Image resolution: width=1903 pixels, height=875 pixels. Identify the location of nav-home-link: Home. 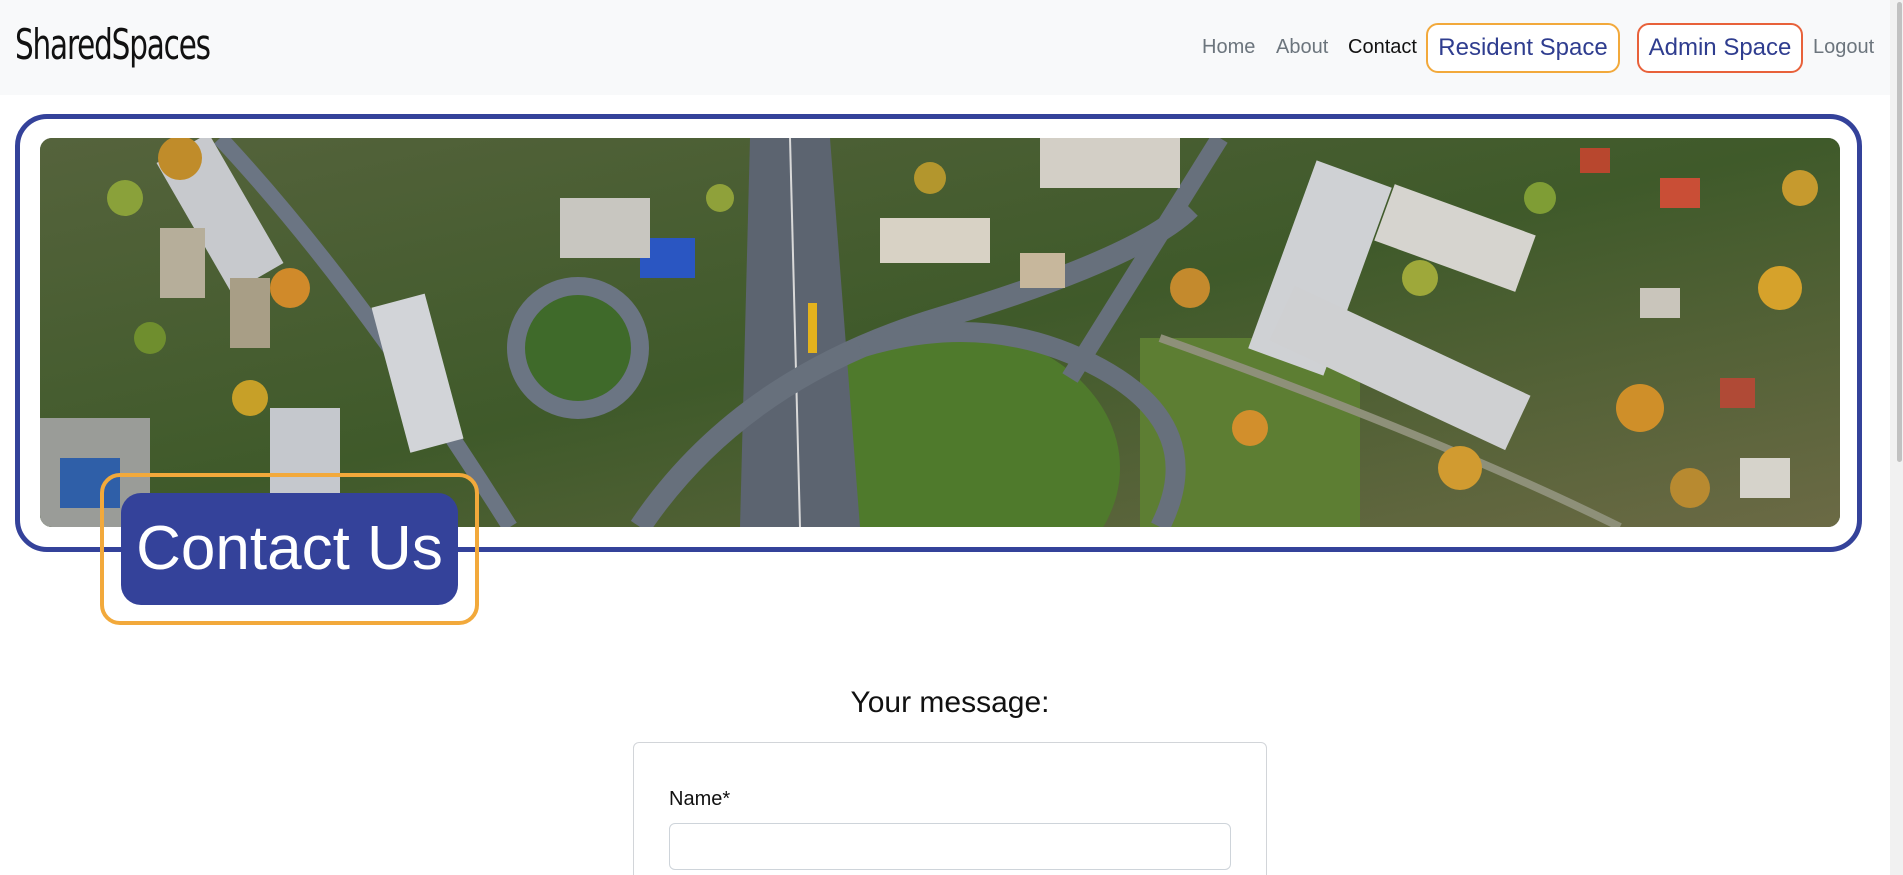
(1228, 47).